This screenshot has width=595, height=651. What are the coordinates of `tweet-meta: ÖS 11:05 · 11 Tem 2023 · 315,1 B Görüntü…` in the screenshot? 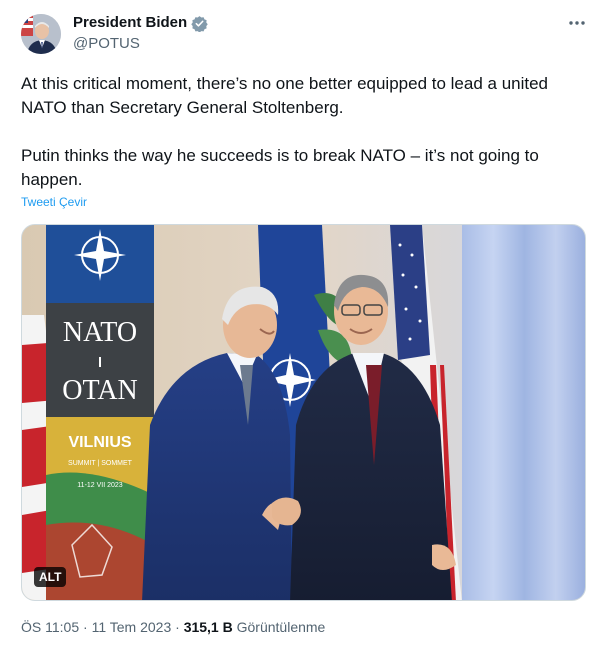 It's located at (173, 627).